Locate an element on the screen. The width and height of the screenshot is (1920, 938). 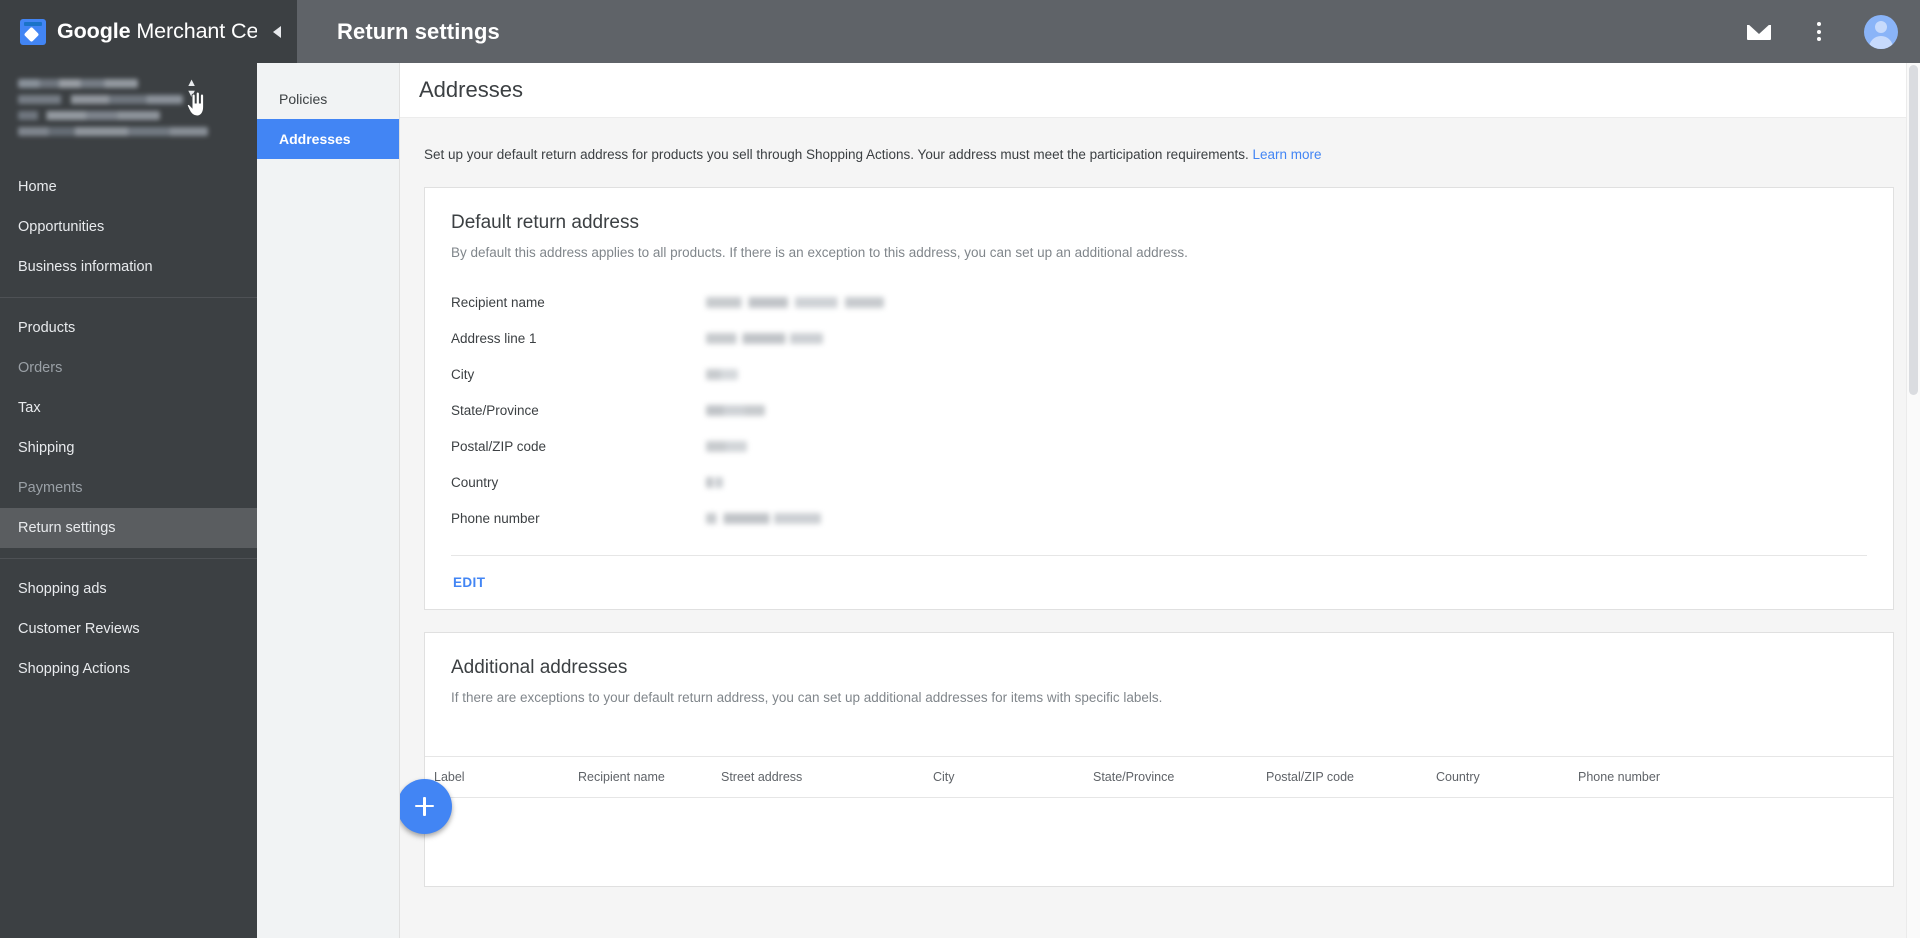
tab-addresses: Addresses is located at coordinates (328, 139).